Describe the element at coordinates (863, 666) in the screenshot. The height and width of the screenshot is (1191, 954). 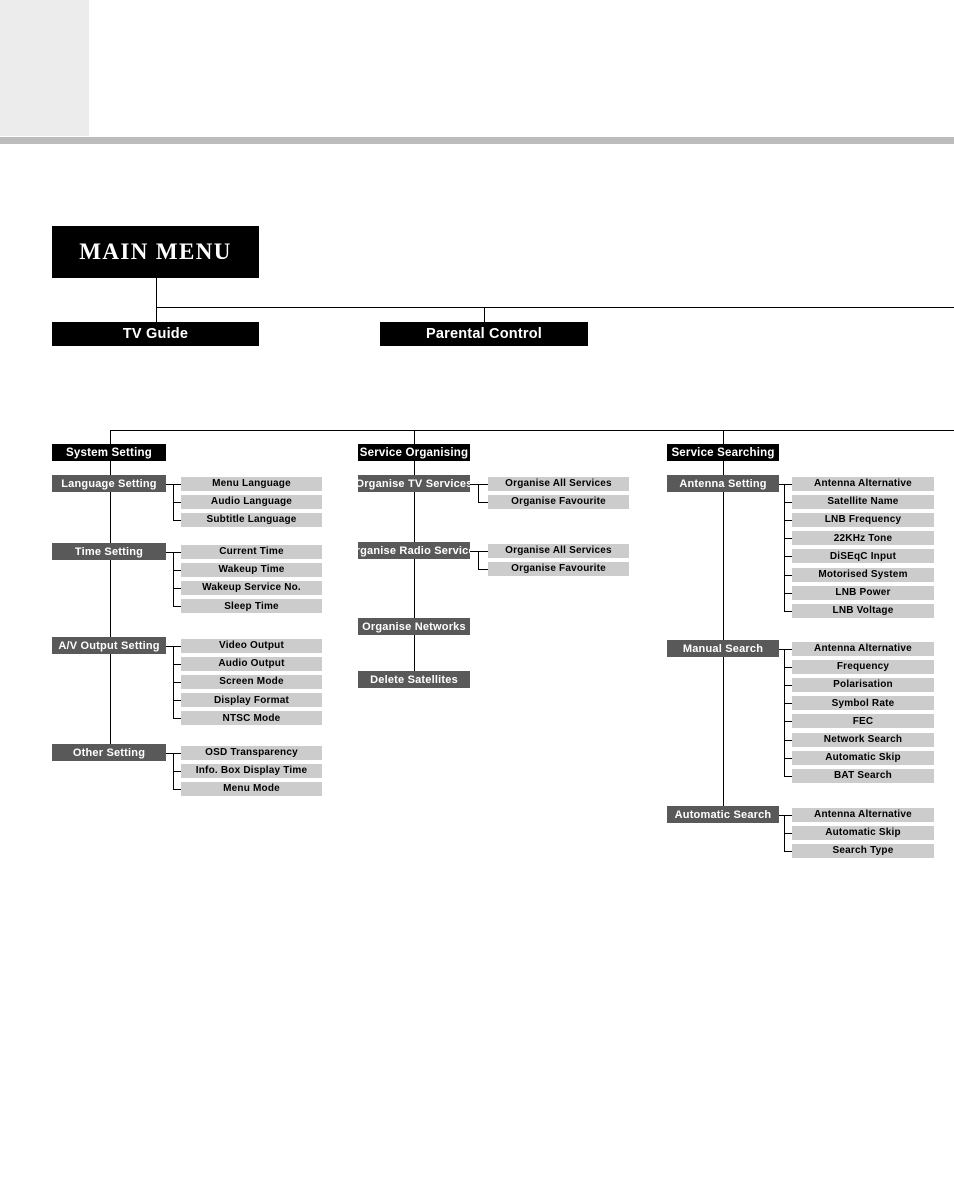
I see `item-manual-search-frequency: Frequency` at that location.